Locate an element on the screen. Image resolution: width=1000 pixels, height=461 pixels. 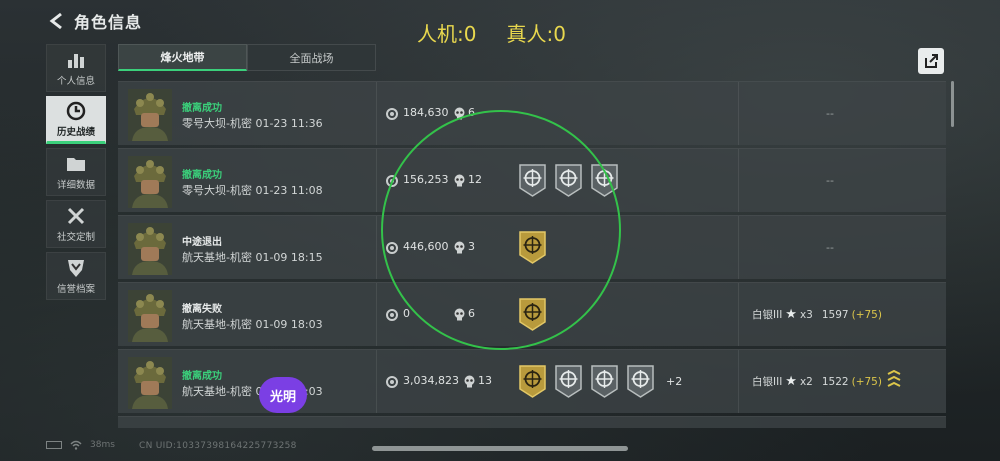
kill-count: 13 is located at coordinates (485, 380).